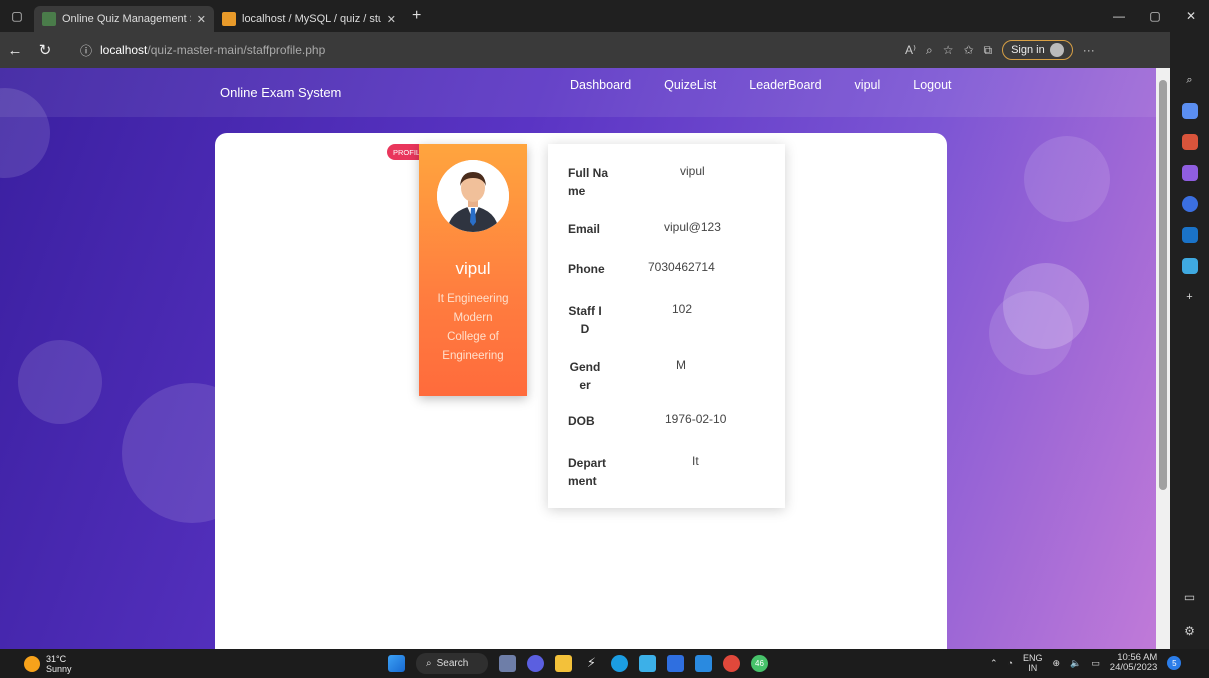  I want to click on edge-browser-icon, so click(619, 663).